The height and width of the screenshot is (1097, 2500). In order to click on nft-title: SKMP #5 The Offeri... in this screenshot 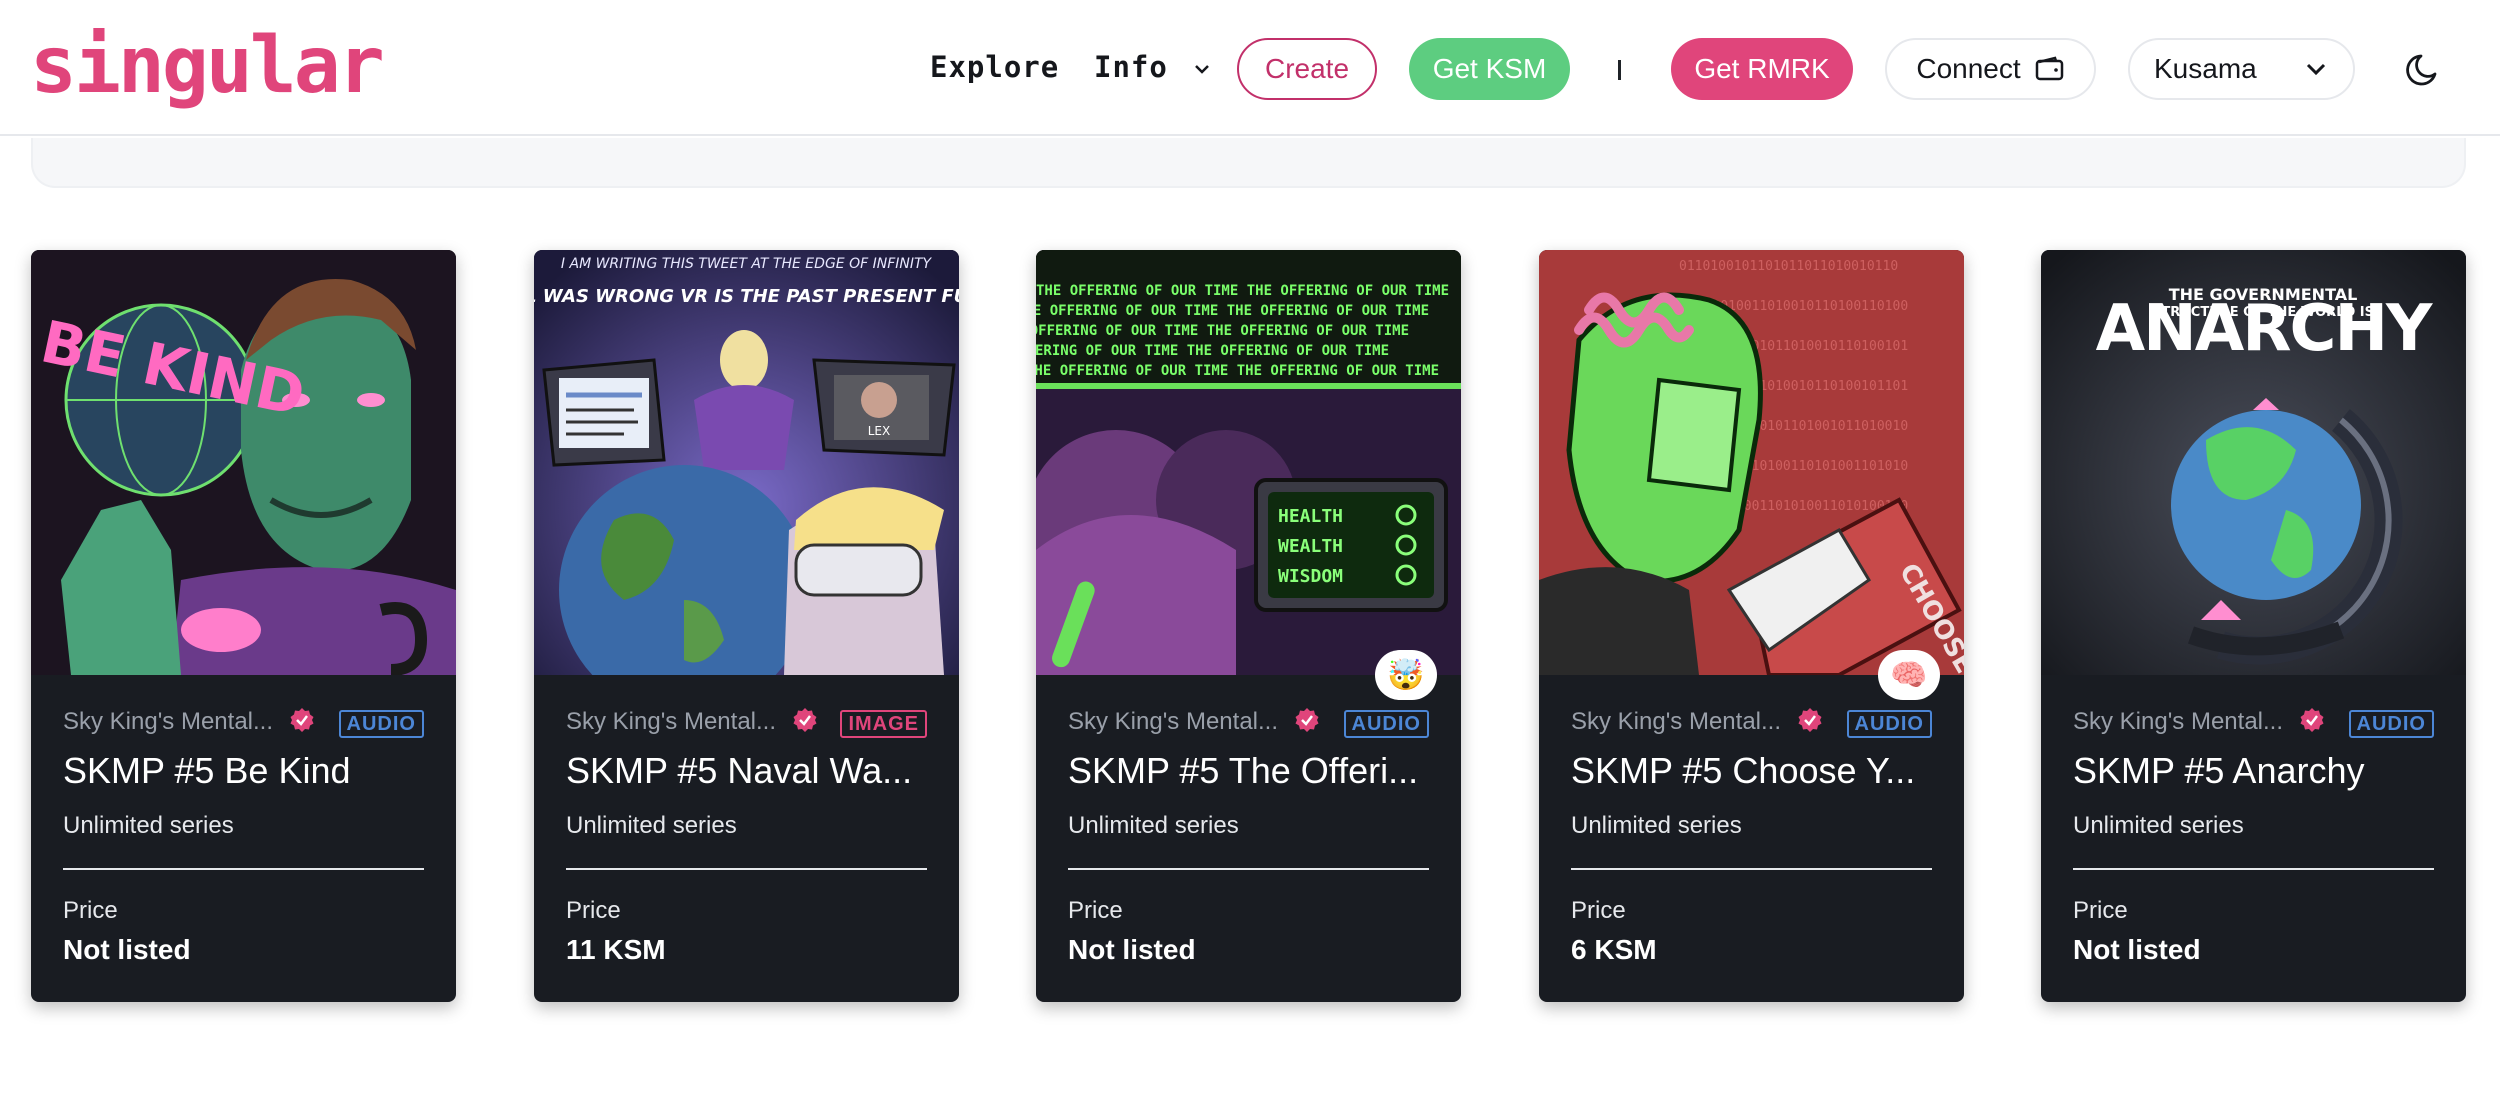, I will do `click(1253, 771)`.